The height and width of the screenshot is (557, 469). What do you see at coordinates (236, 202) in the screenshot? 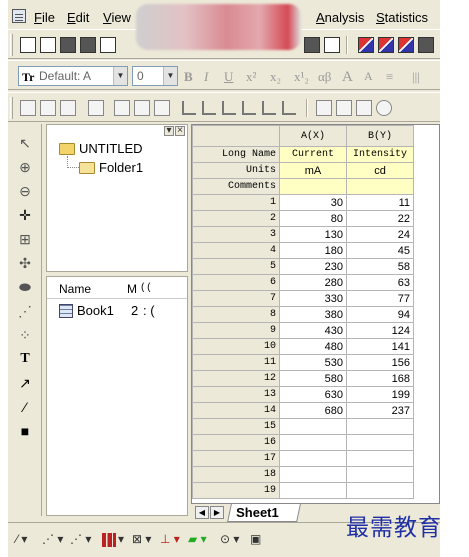
I see `row-number: 1` at bounding box center [236, 202].